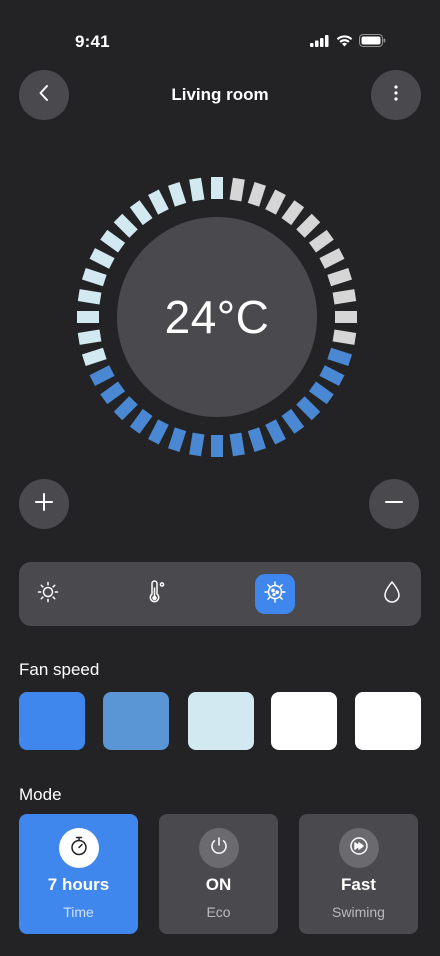 Image resolution: width=440 pixels, height=956 pixels. Describe the element at coordinates (218, 884) in the screenshot. I see `mode-card-value: ON` at that location.